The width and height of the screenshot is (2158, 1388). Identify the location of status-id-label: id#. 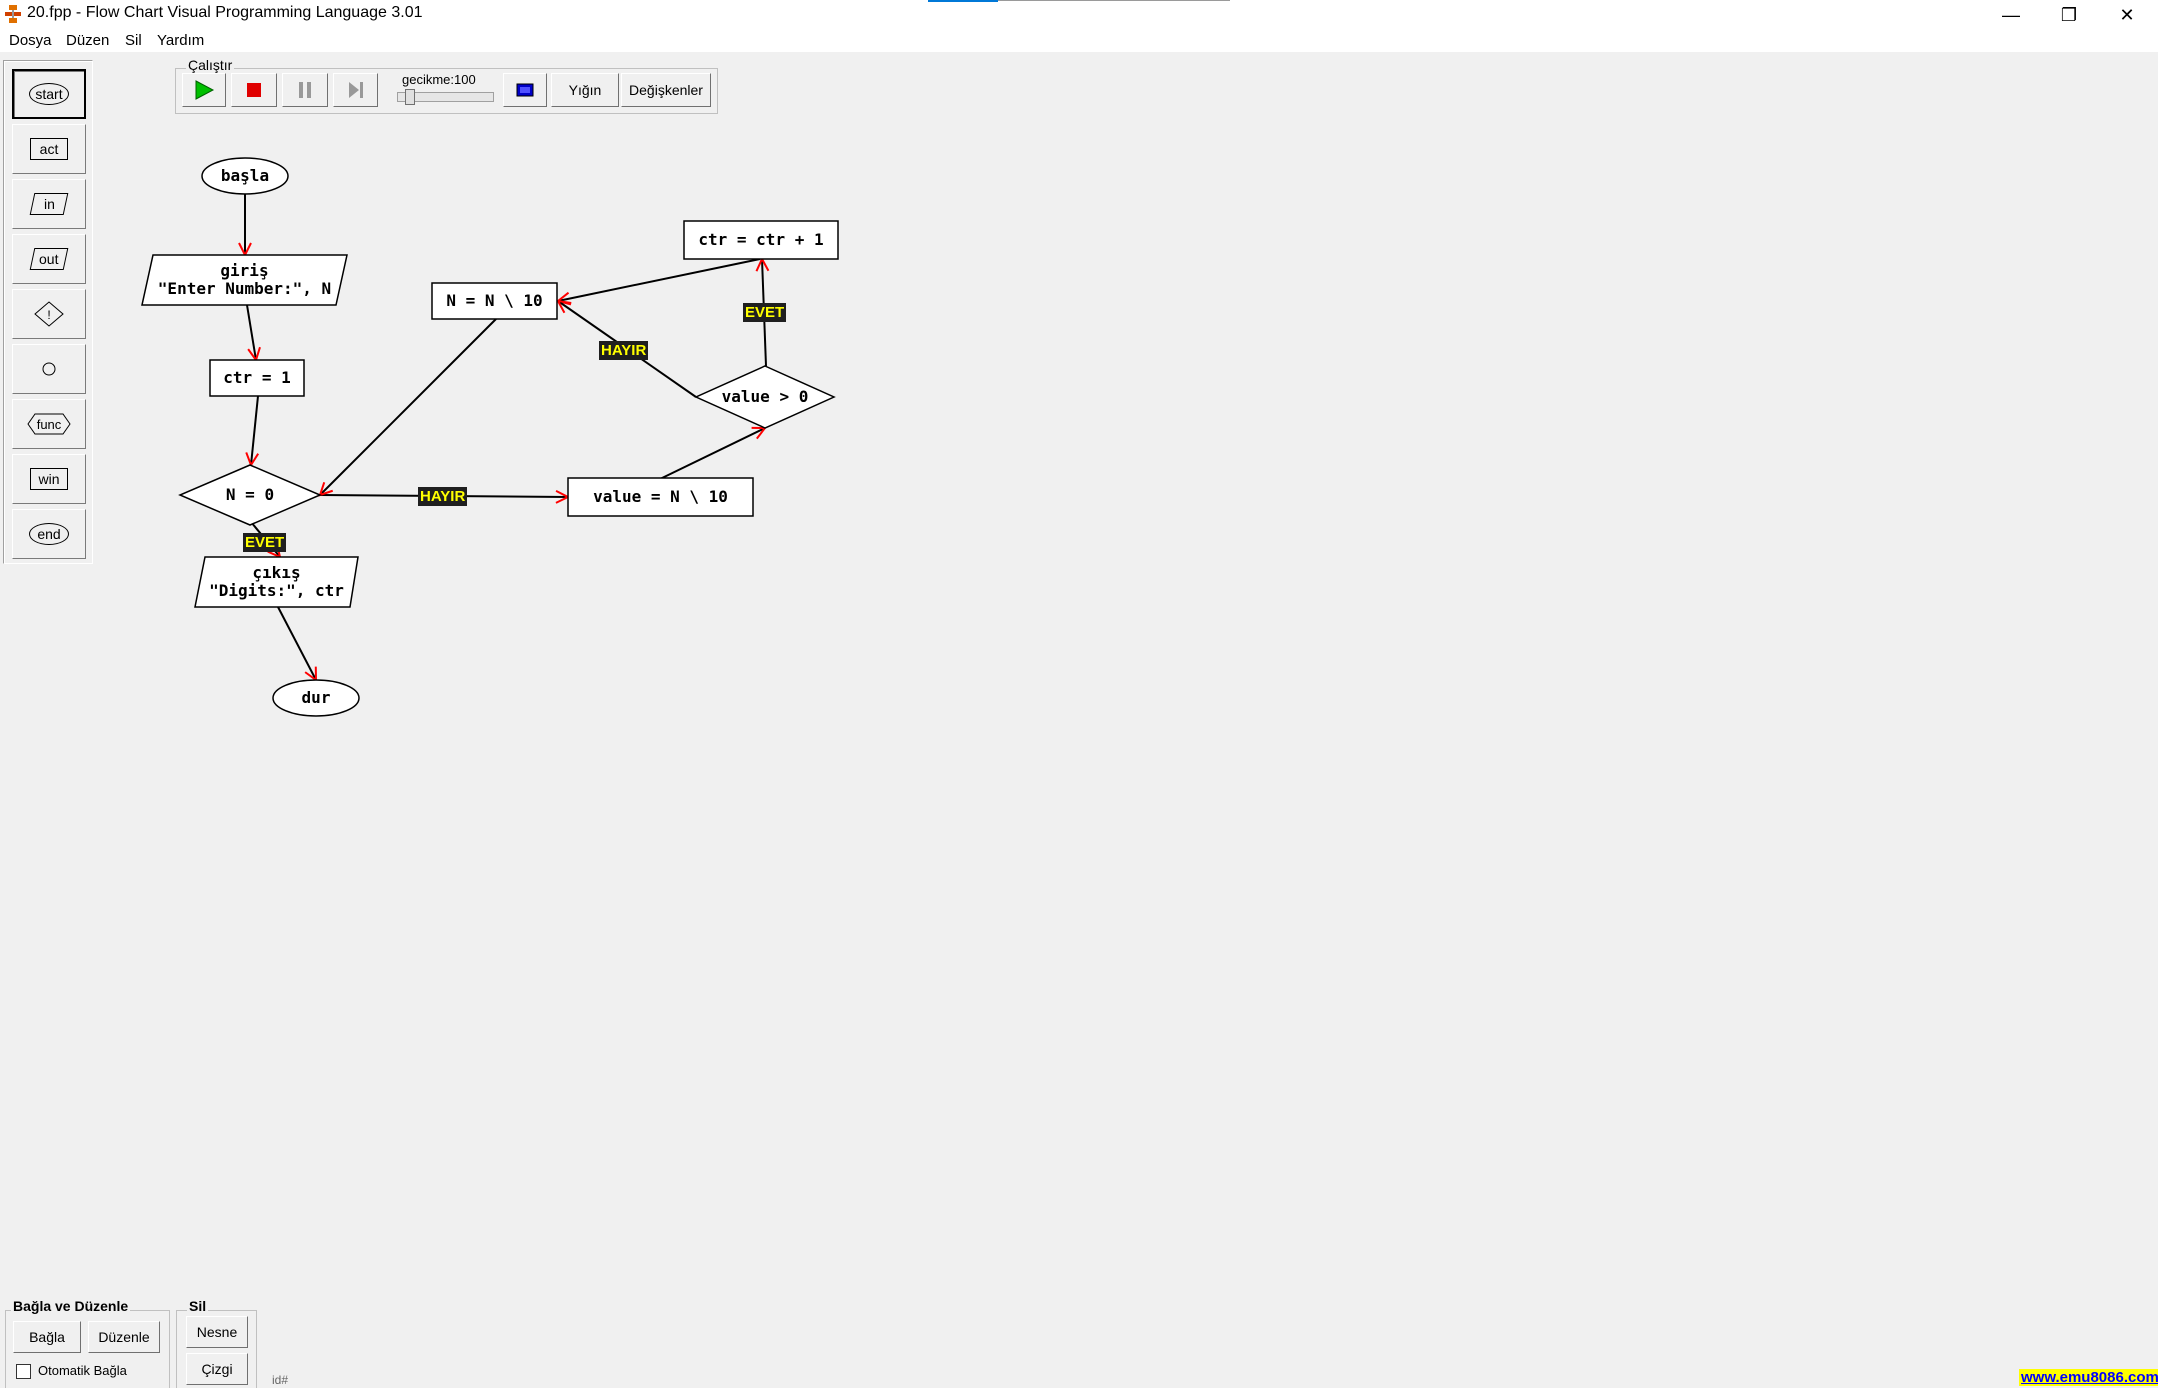
(280, 1380).